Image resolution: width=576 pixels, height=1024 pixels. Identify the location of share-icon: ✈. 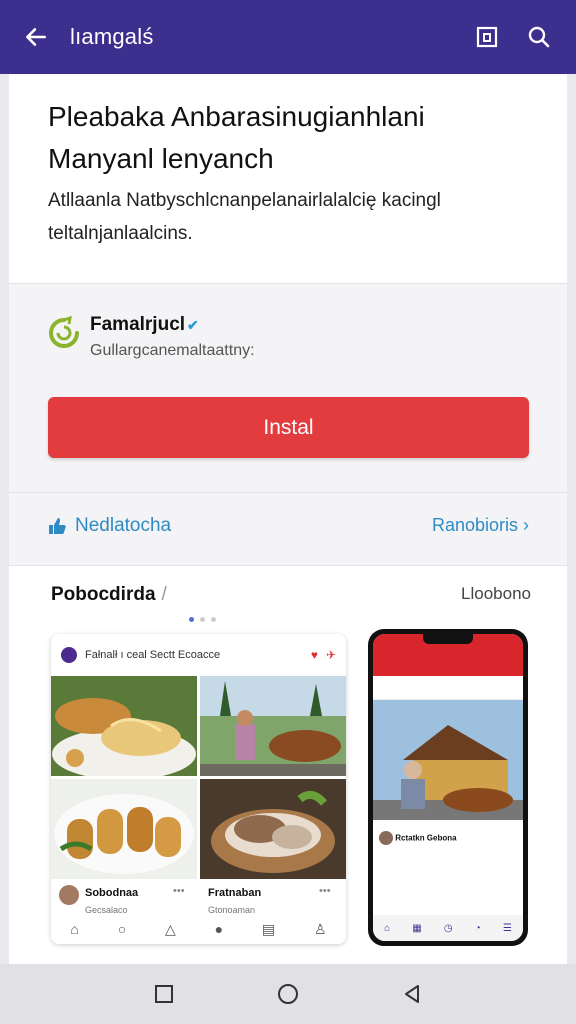
(330, 655).